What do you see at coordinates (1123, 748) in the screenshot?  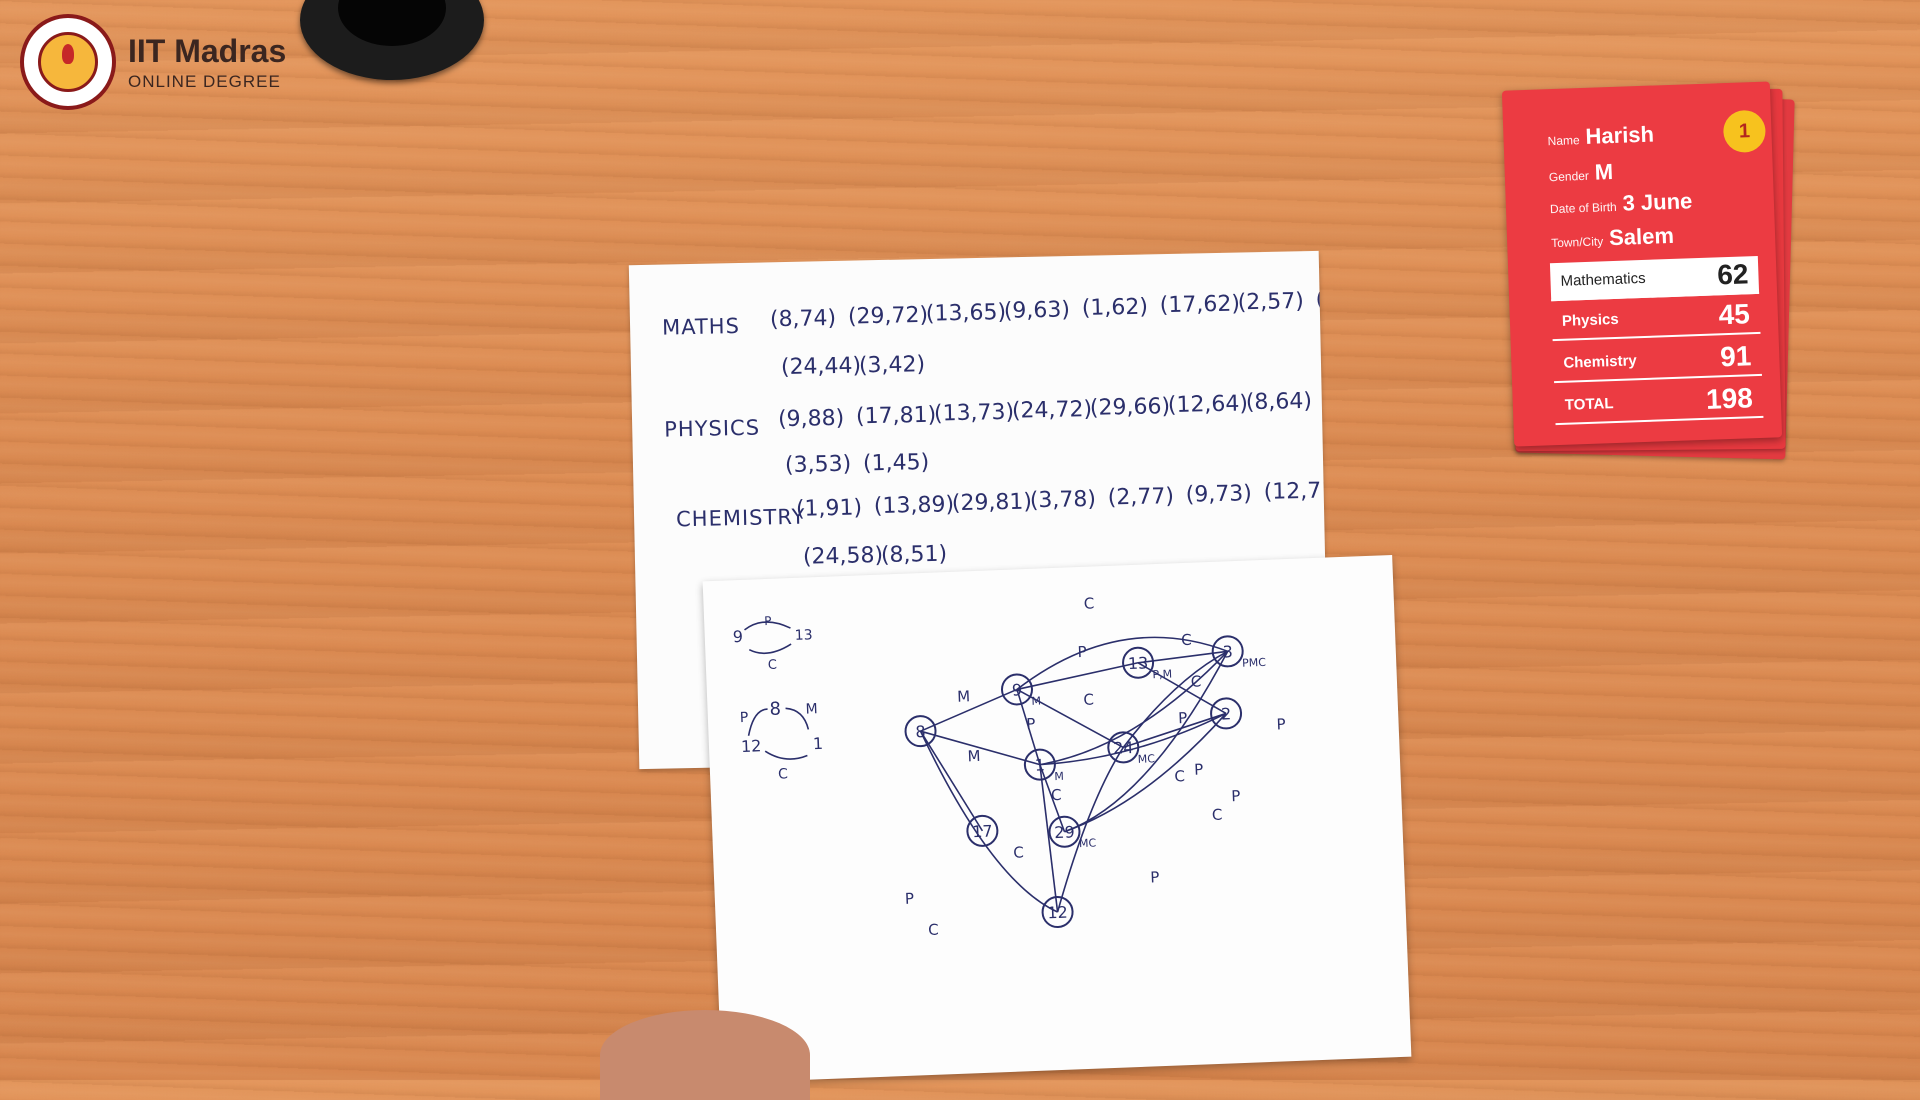 I see `graph-node-label: 24` at bounding box center [1123, 748].